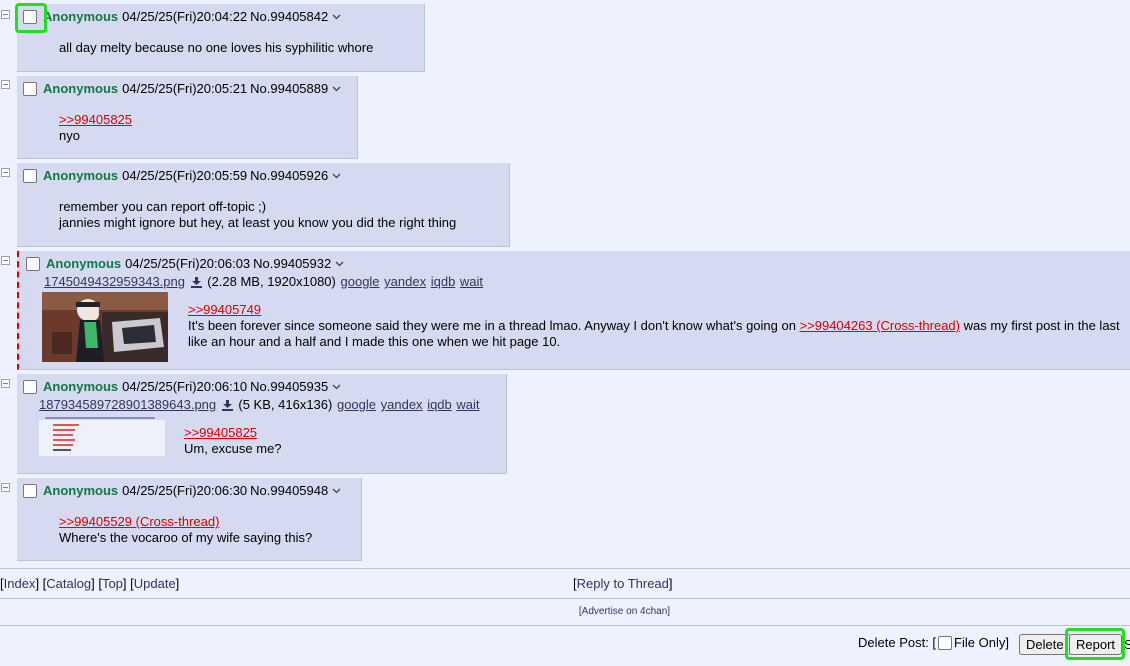 This screenshot has height=666, width=1130. Describe the element at coordinates (292, 263) in the screenshot. I see `post-number: No.99405932` at that location.